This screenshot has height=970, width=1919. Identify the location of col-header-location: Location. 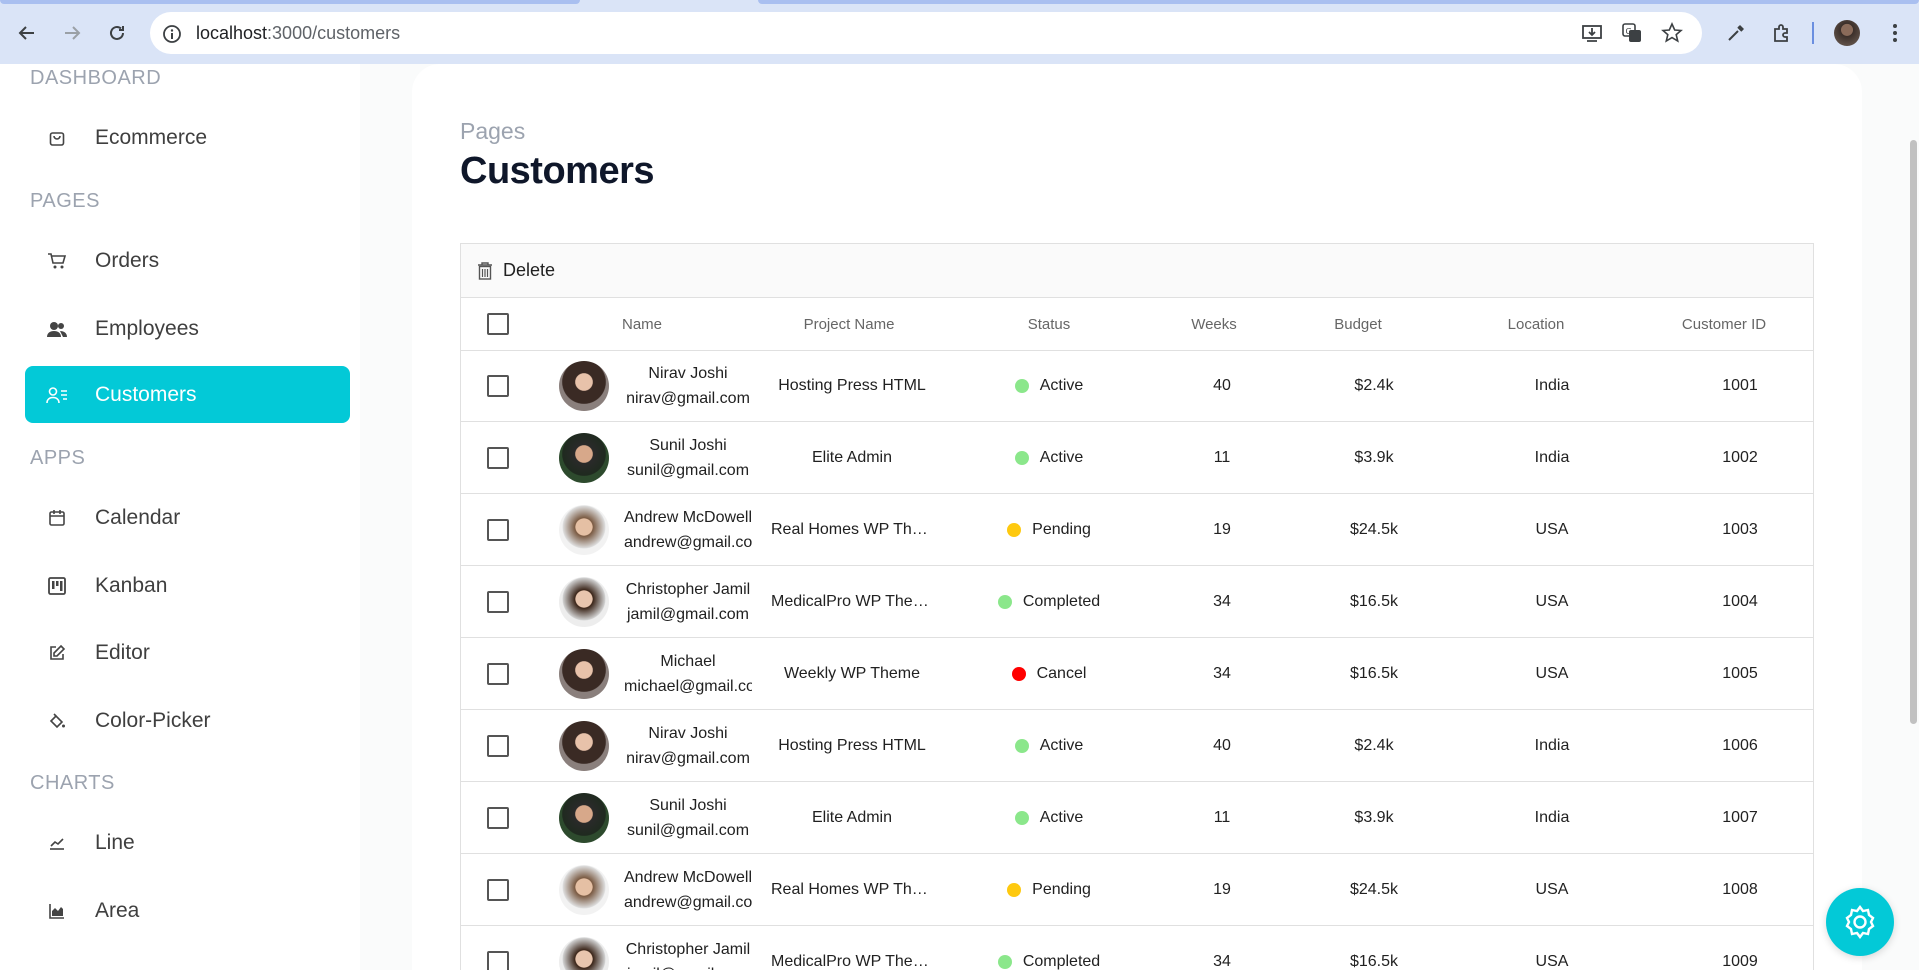
(1536, 324).